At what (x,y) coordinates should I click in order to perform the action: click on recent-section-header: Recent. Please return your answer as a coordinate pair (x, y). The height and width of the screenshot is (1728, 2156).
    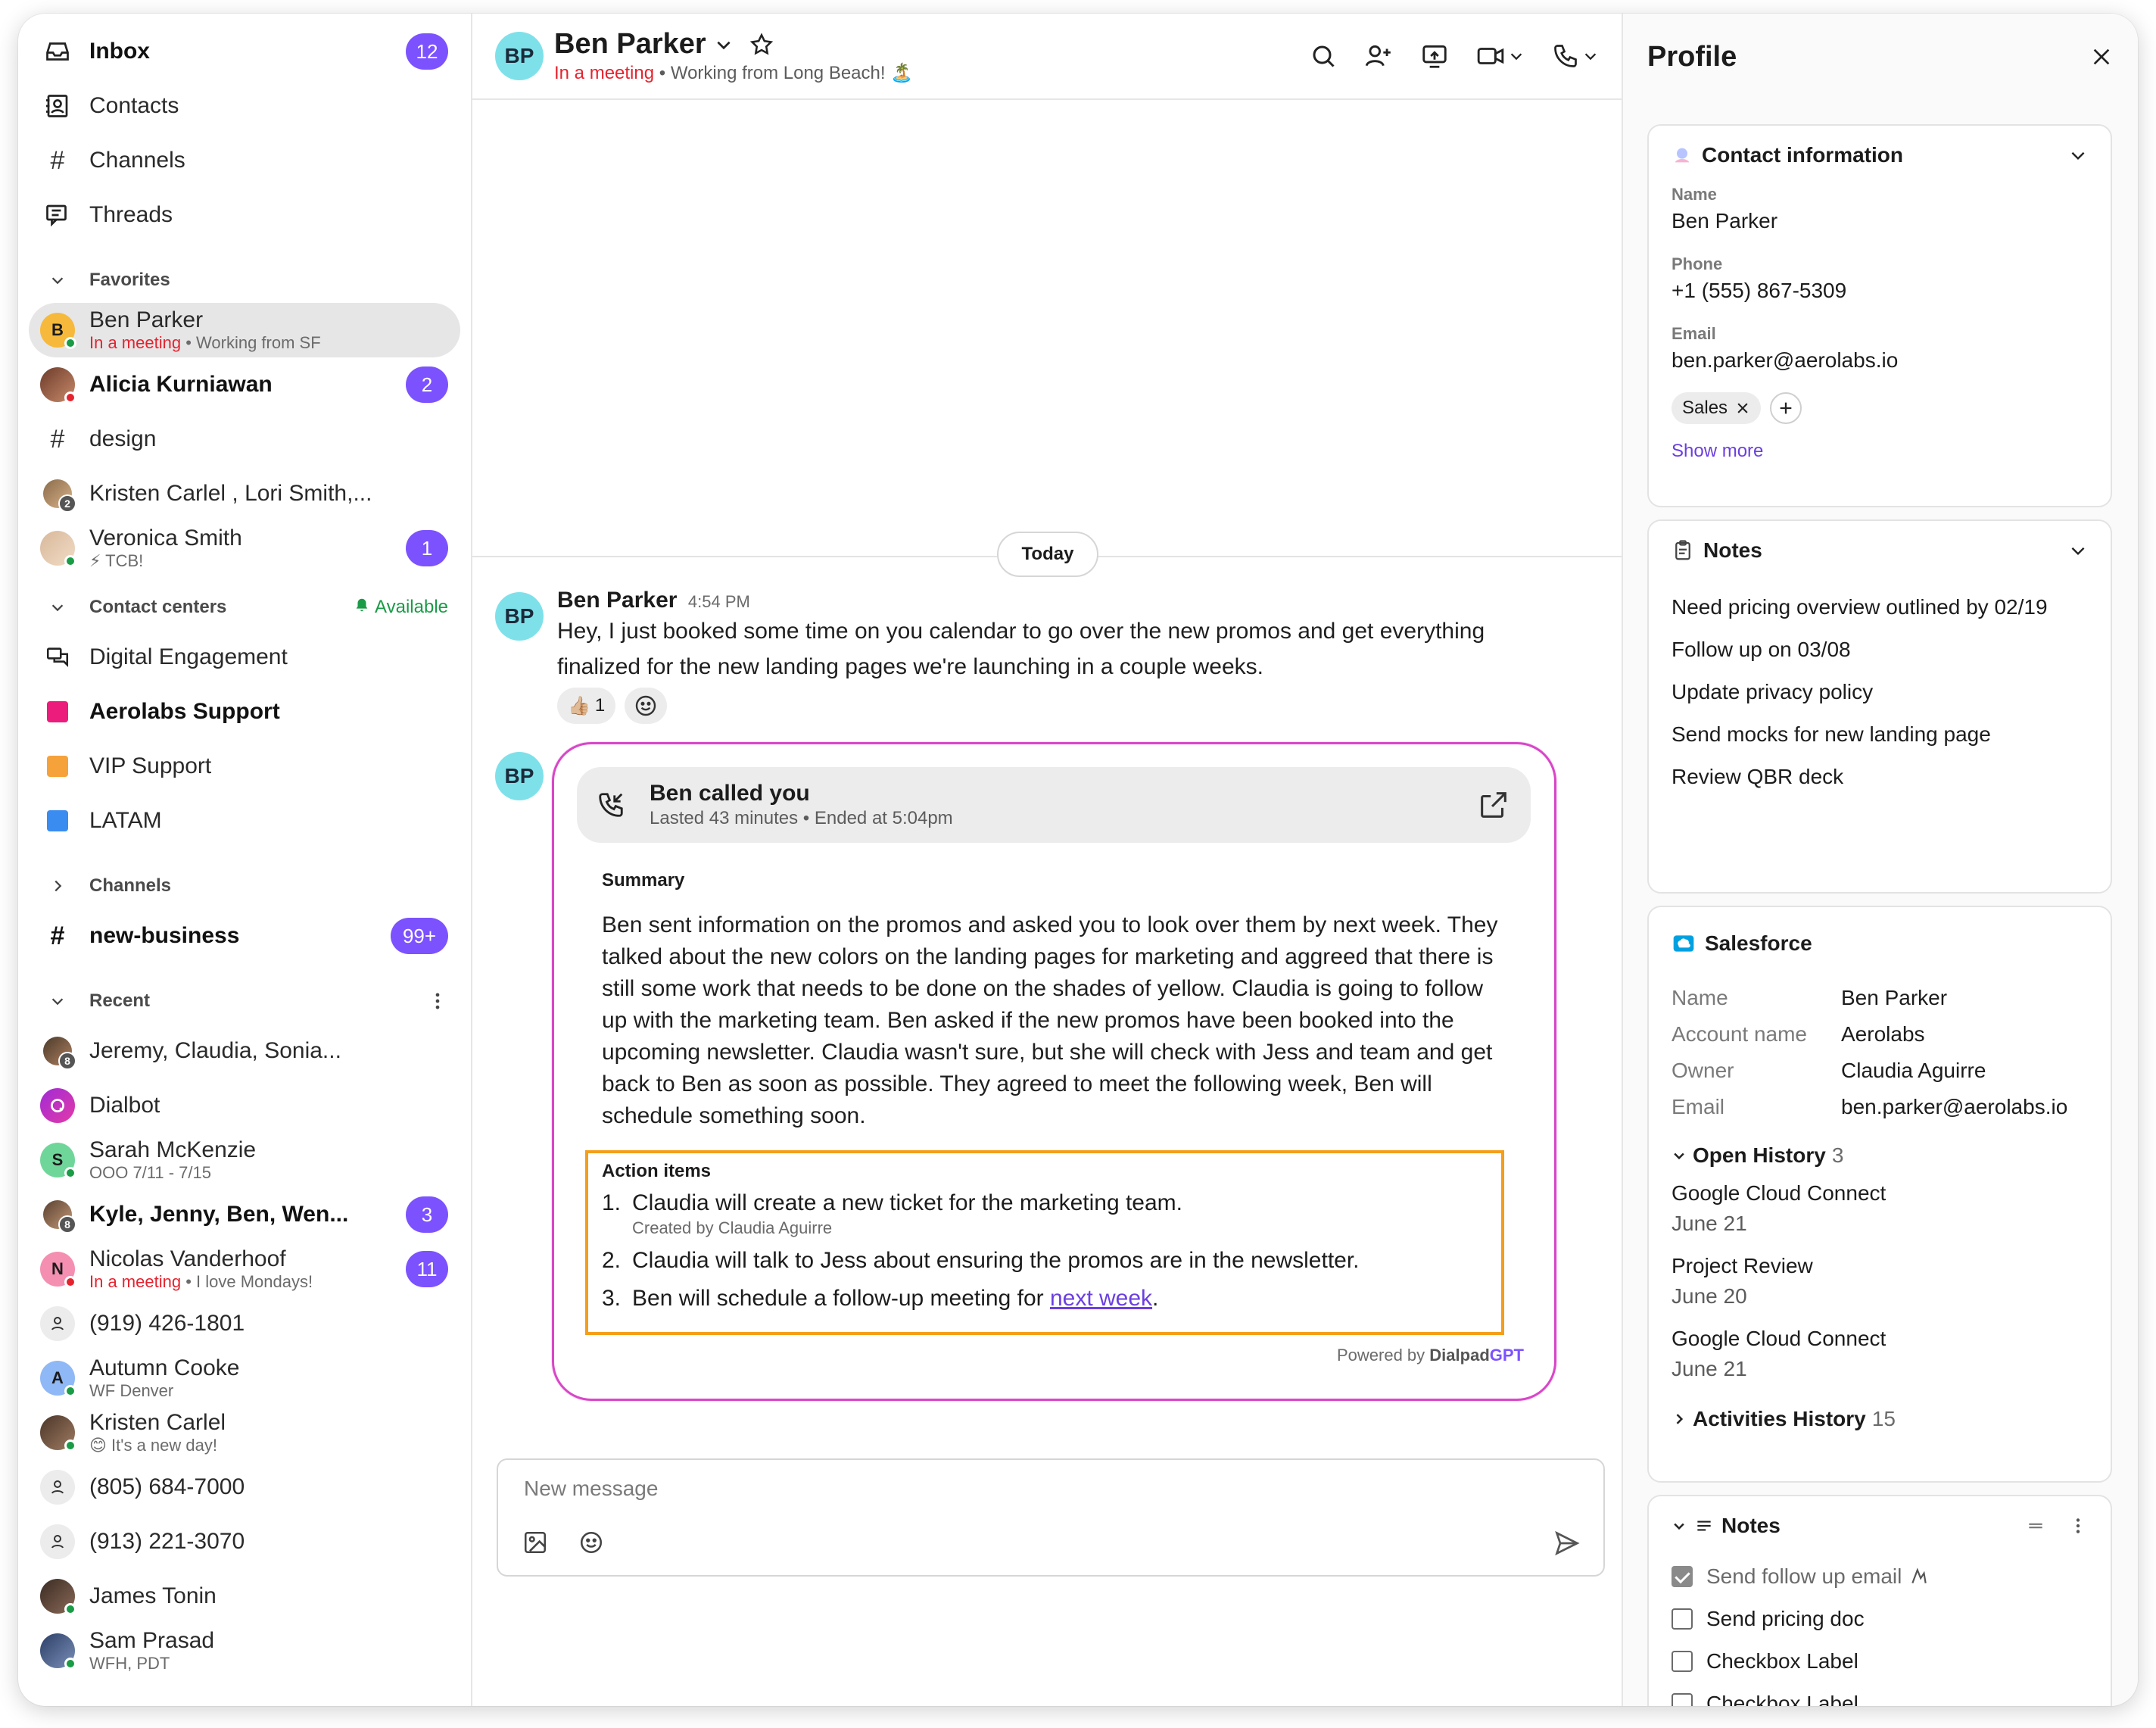
    Looking at the image, I should click on (244, 1001).